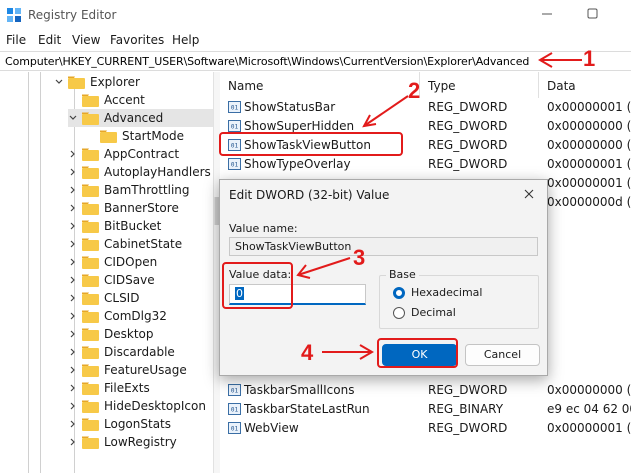 This screenshot has height=473, width=631. I want to click on step-3-label: 3, so click(359, 257).